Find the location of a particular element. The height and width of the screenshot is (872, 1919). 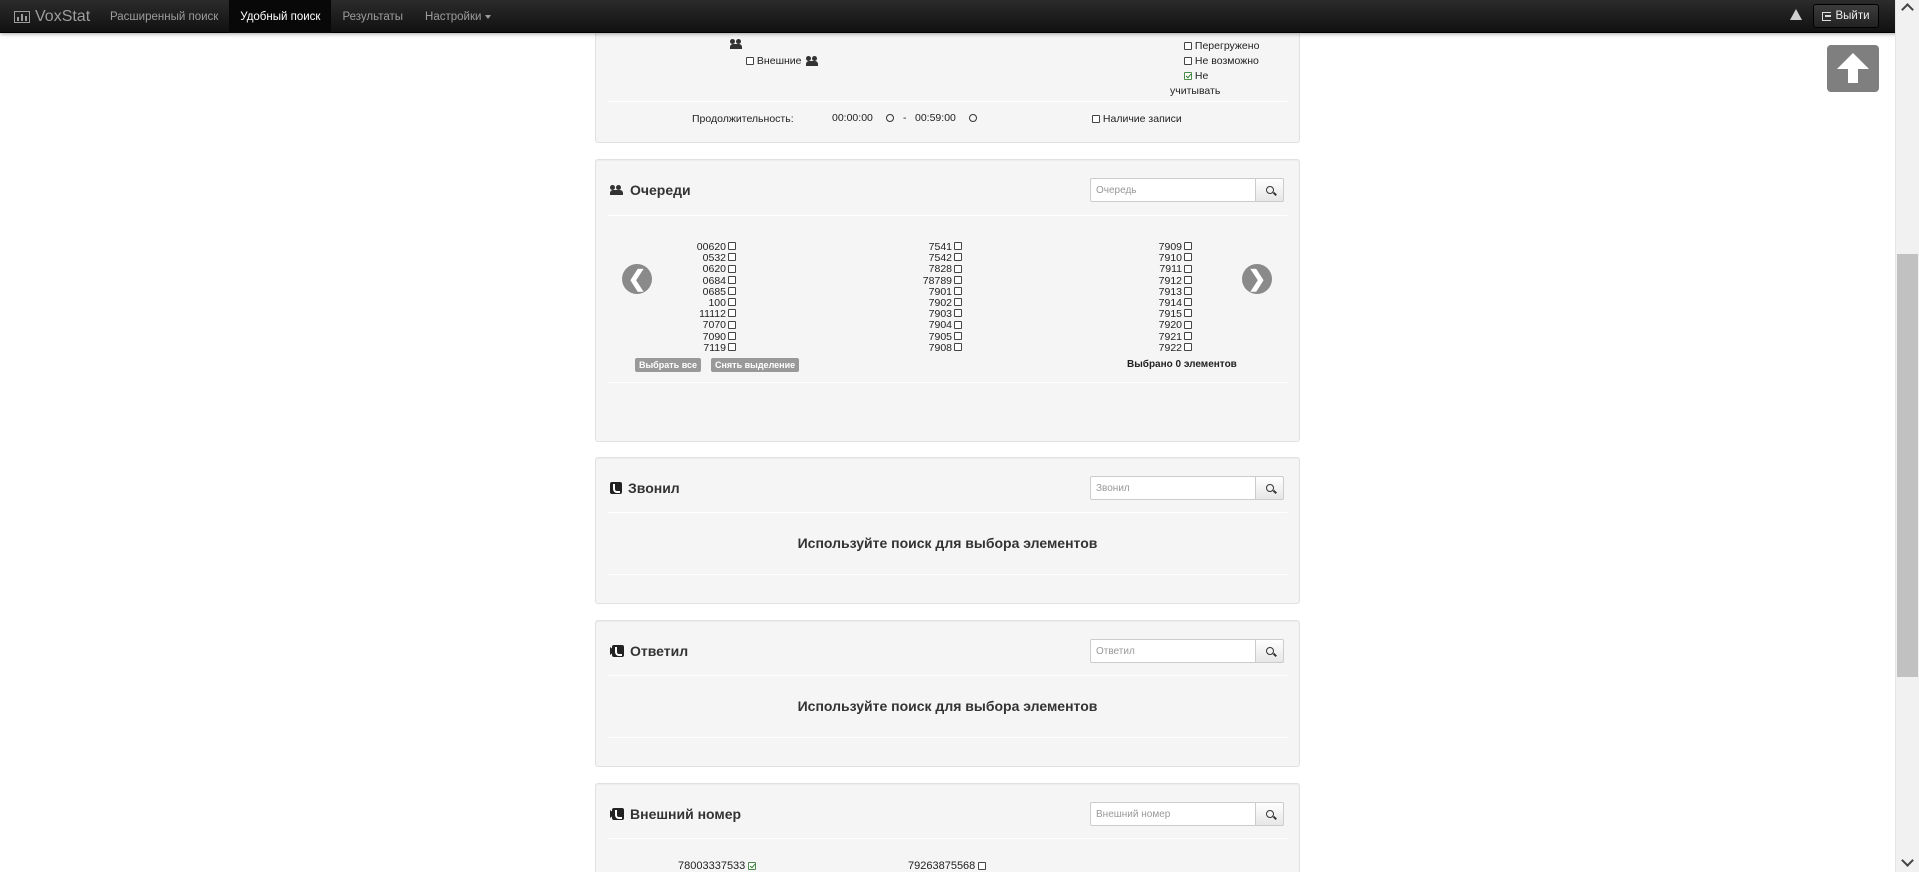

queue-item-label: 100 is located at coordinates (717, 303).